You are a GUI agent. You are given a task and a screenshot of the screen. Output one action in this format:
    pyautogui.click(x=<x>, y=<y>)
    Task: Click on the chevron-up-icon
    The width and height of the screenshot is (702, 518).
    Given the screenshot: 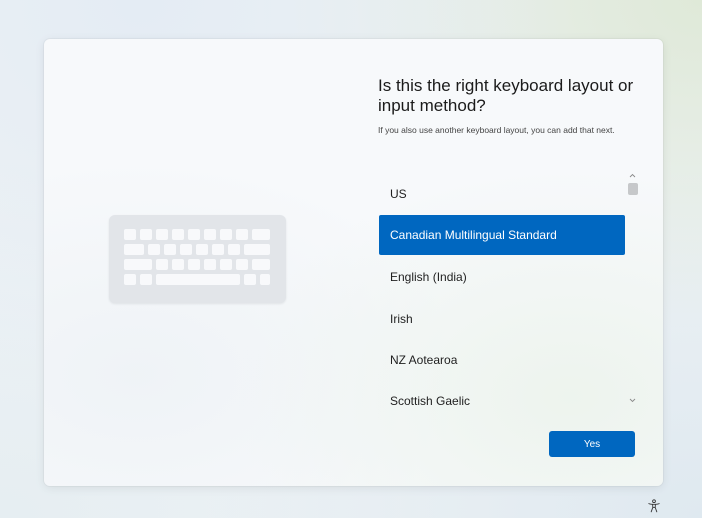 What is the action you would take?
    pyautogui.click(x=632, y=177)
    